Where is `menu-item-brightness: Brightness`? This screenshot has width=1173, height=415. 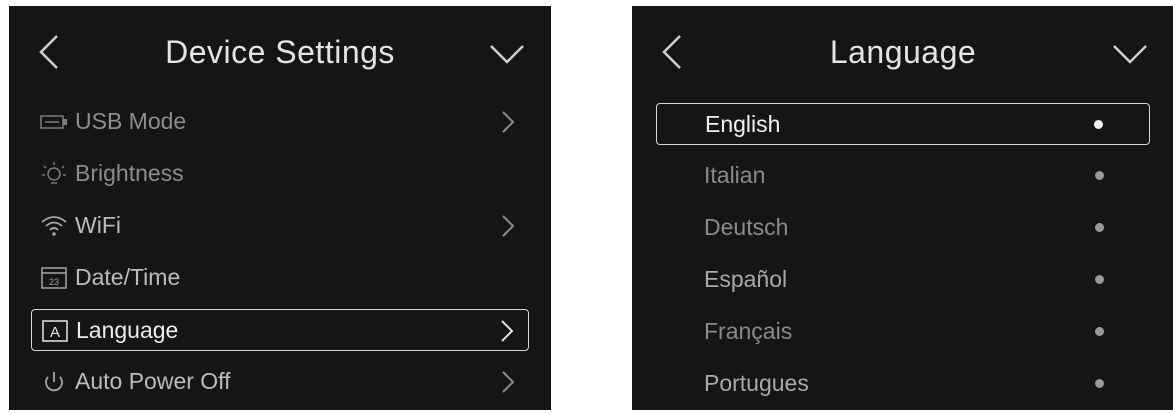 menu-item-brightness: Brightness is located at coordinates (280, 174).